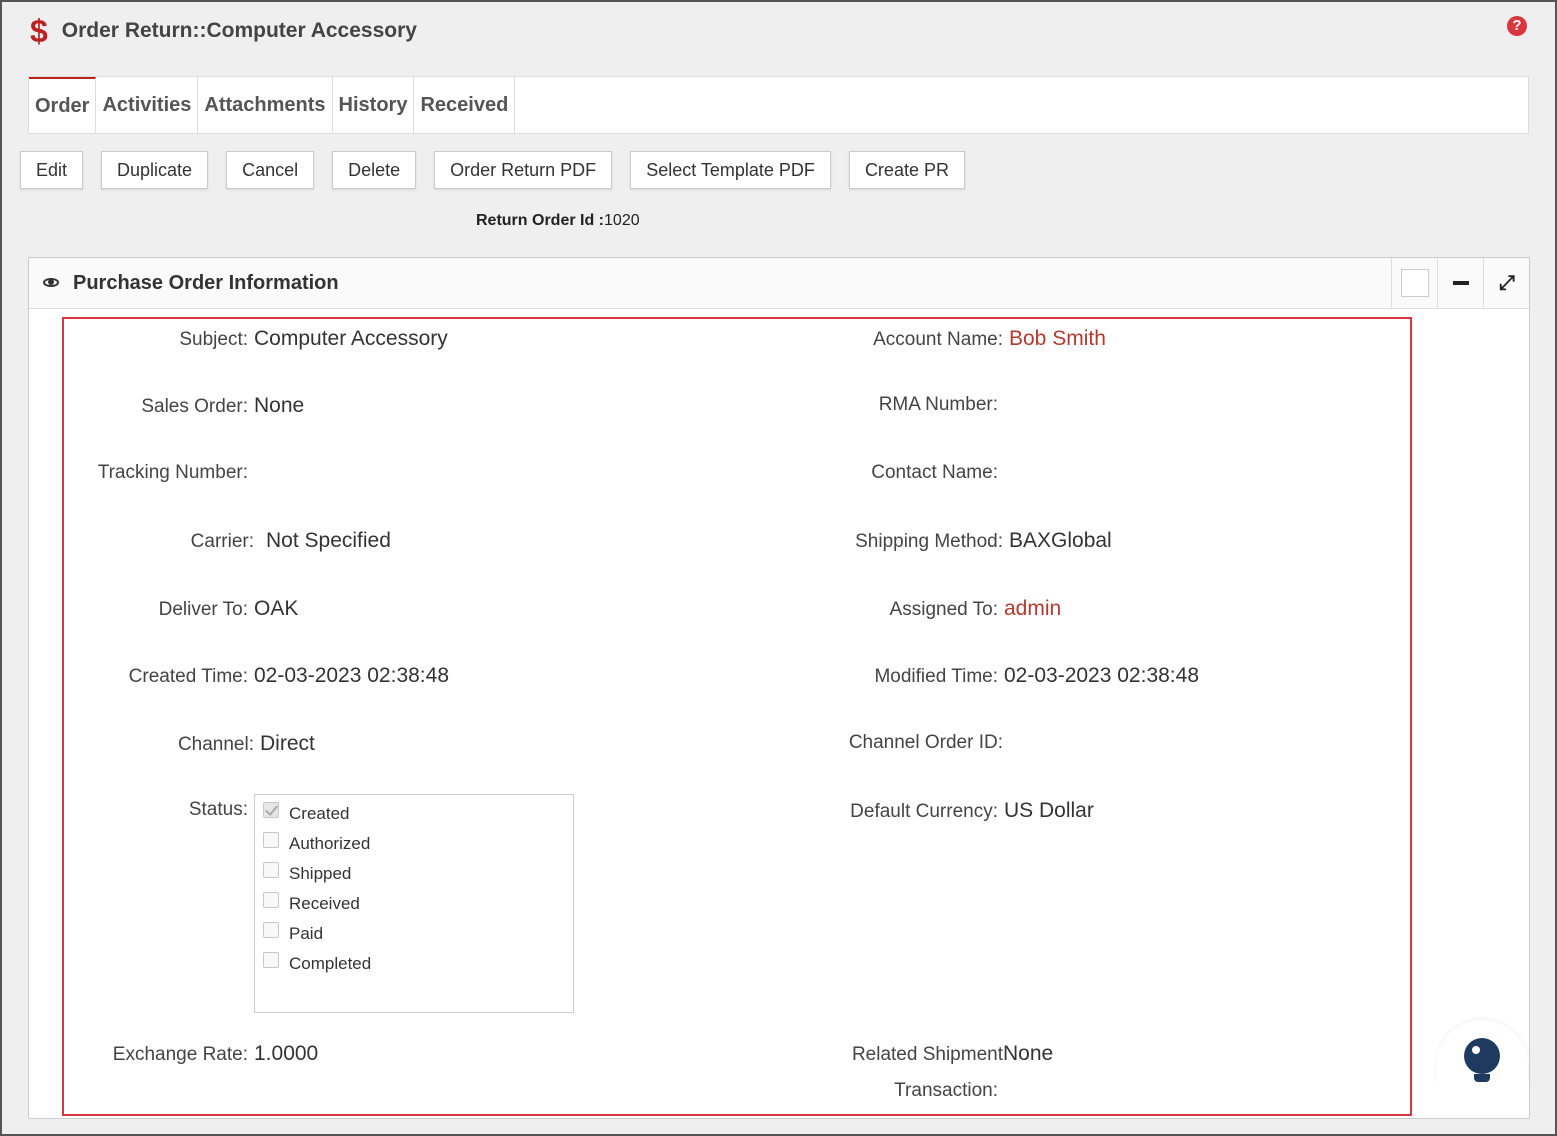 This screenshot has height=1136, width=1557. I want to click on field-default-currency: Default Currency: US Dollar, so click(928, 811).